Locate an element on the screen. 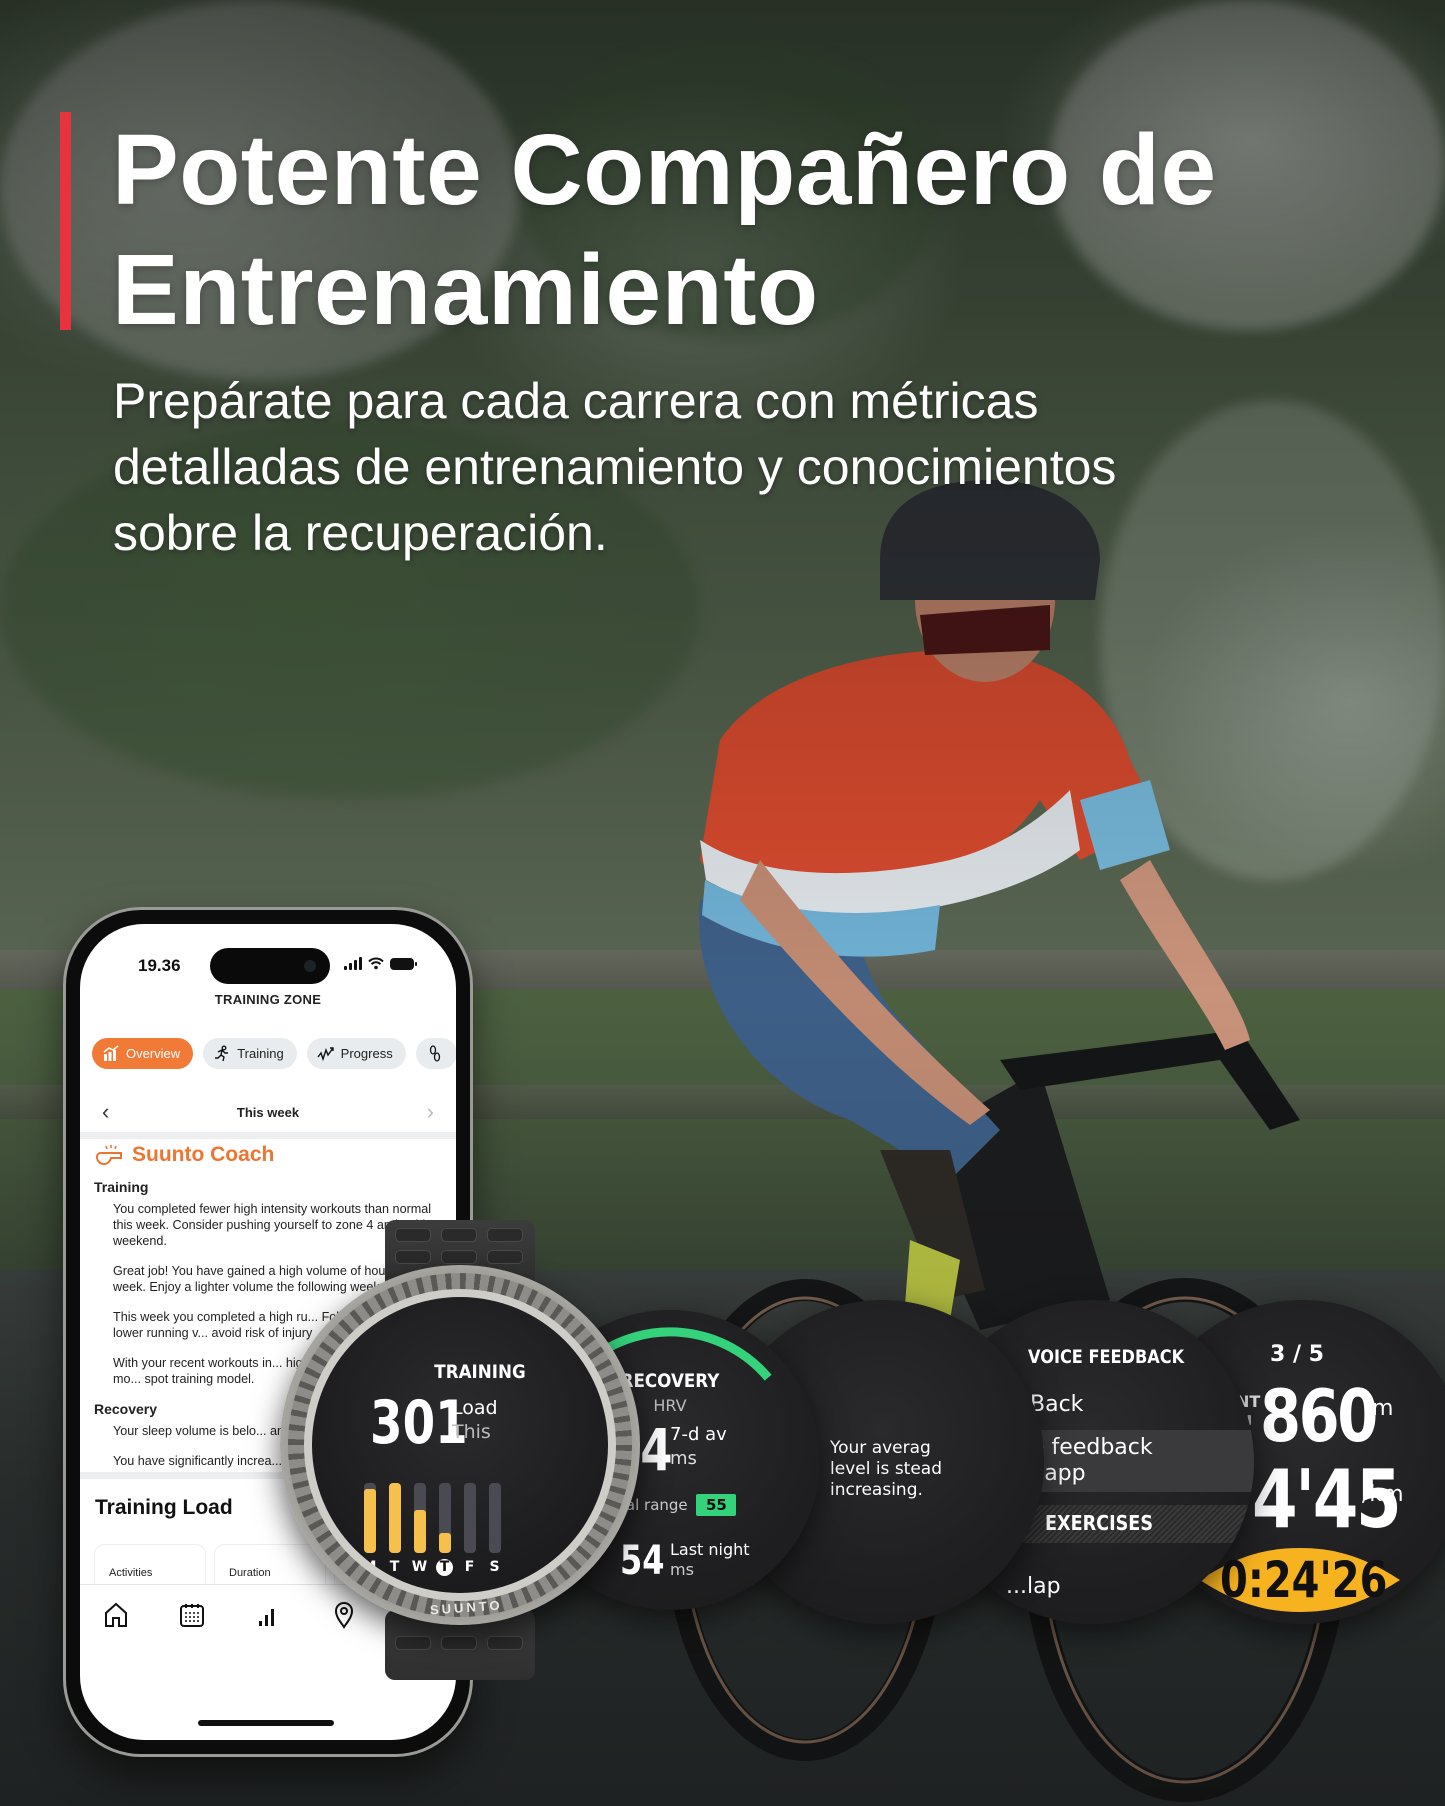 The image size is (1445, 1806). tab-label: Progress is located at coordinates (366, 1053).